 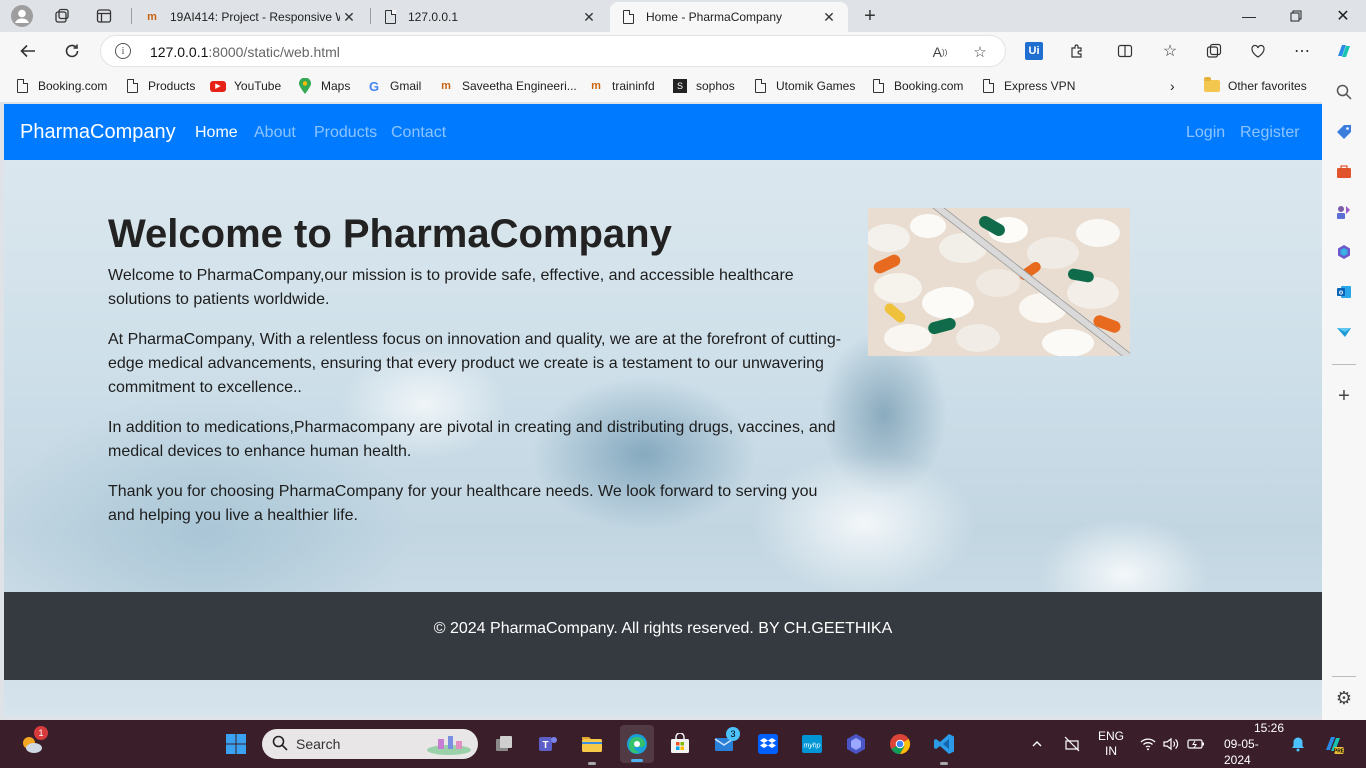 I want to click on vscode-icon, so click(x=944, y=747).